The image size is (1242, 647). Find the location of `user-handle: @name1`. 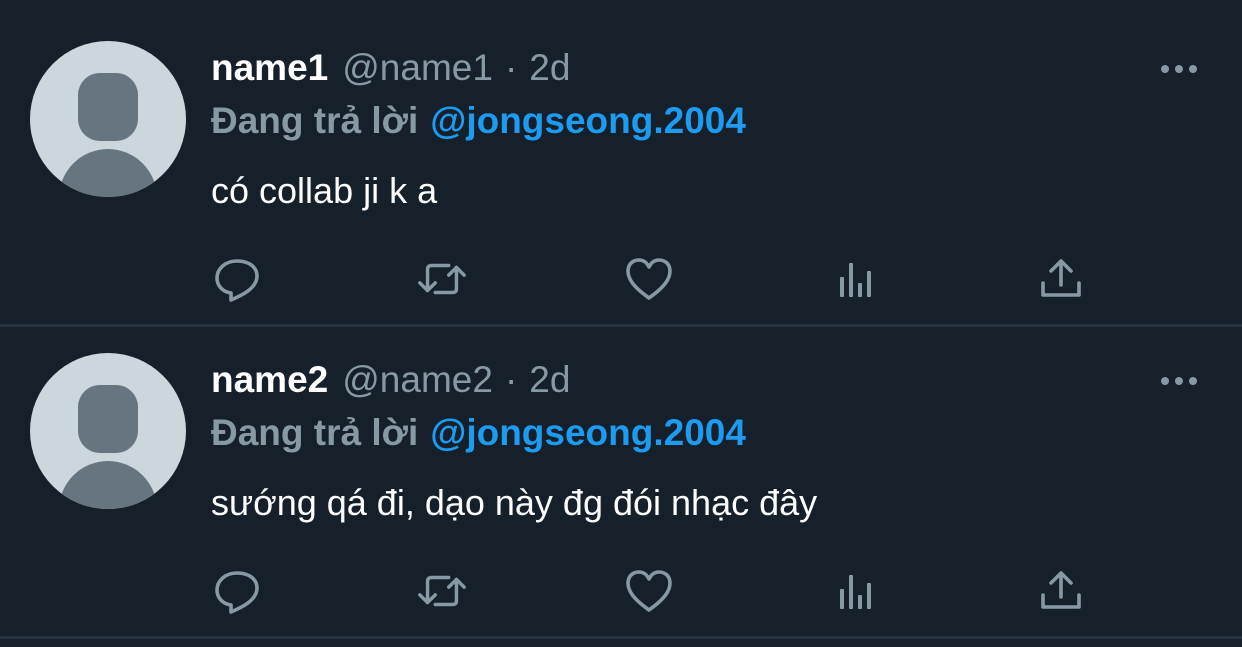

user-handle: @name1 is located at coordinates (417, 68).